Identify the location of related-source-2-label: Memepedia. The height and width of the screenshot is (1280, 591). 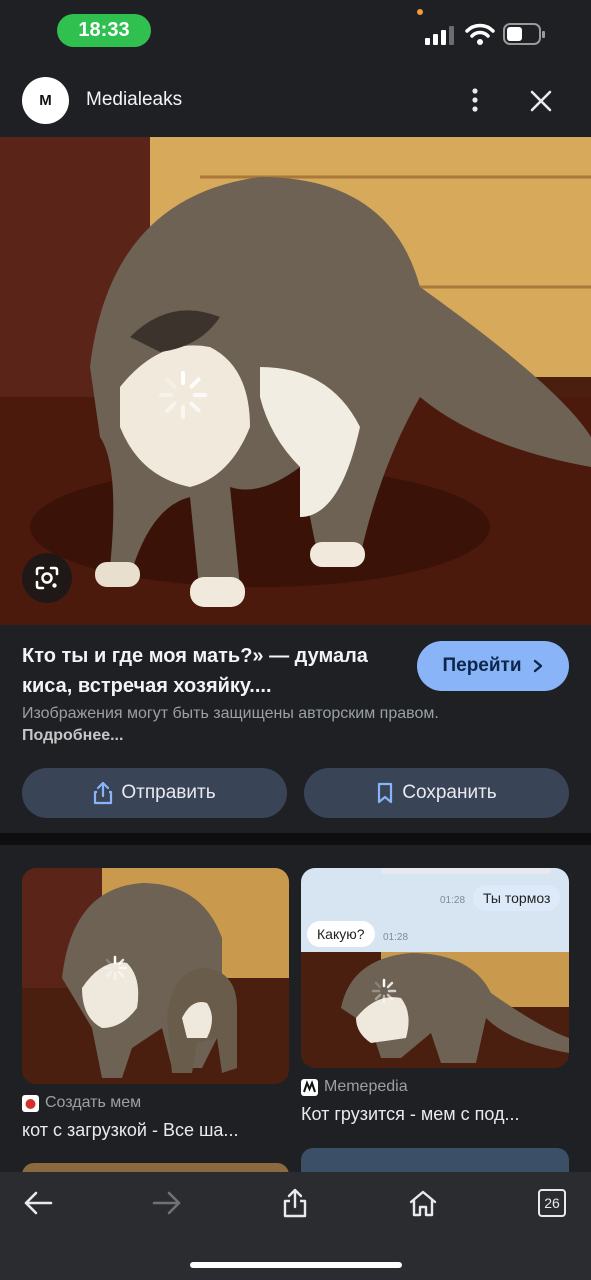
(366, 1086).